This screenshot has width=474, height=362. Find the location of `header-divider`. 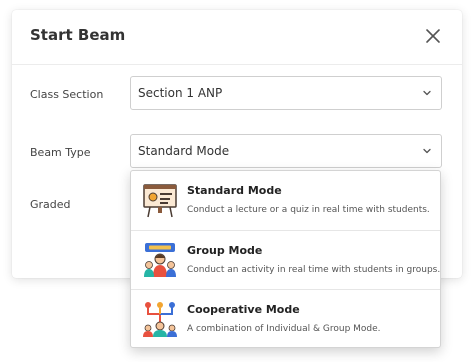

header-divider is located at coordinates (237, 64).